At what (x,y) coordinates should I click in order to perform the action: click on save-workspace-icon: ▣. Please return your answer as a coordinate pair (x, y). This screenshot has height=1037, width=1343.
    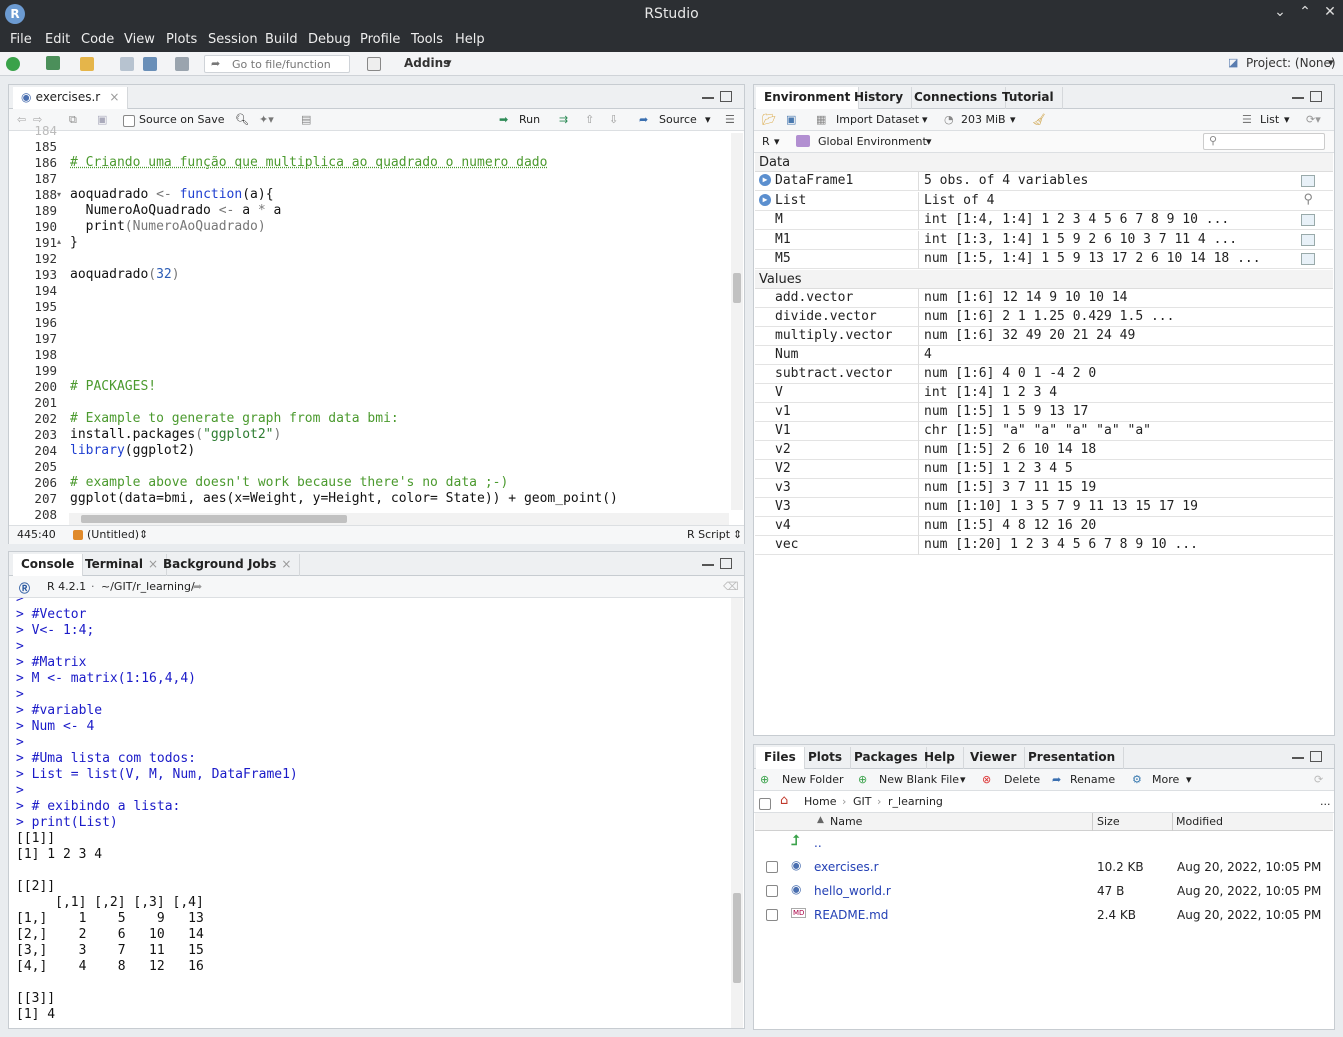
    Looking at the image, I should click on (791, 119).